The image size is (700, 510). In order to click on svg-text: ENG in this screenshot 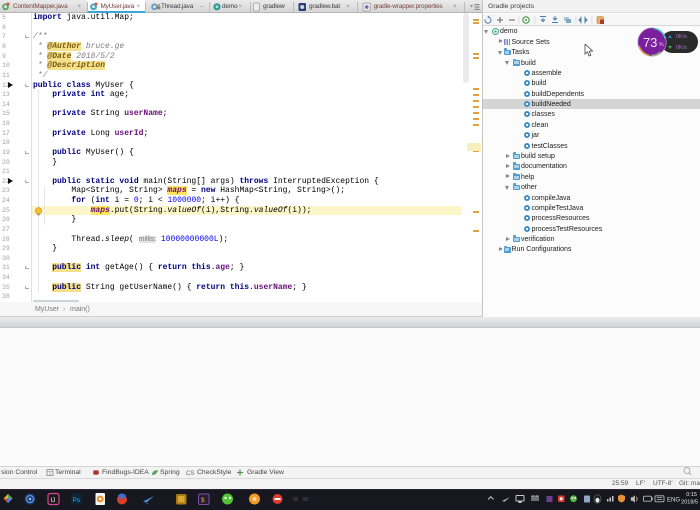, I will do `click(673, 500)`.